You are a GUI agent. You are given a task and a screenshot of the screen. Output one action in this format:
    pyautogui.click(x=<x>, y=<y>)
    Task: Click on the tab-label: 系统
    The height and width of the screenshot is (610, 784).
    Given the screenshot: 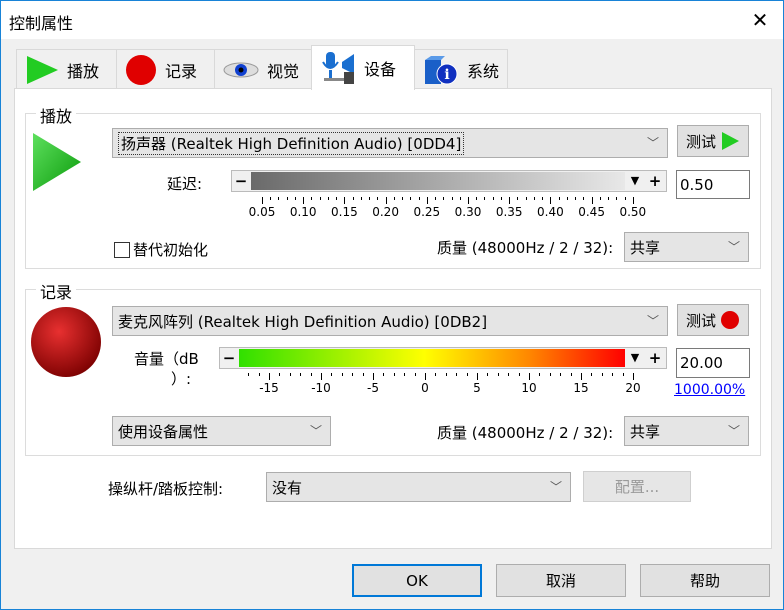 What is the action you would take?
    pyautogui.click(x=483, y=71)
    